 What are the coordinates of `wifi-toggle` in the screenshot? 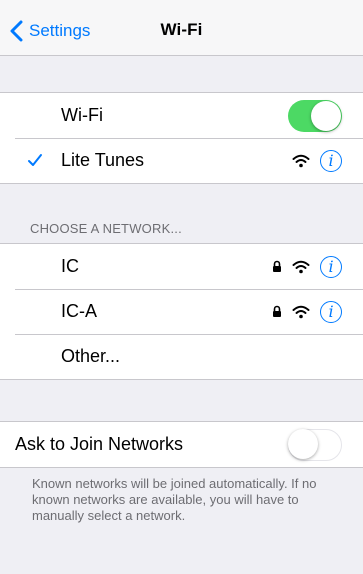 It's located at (315, 115).